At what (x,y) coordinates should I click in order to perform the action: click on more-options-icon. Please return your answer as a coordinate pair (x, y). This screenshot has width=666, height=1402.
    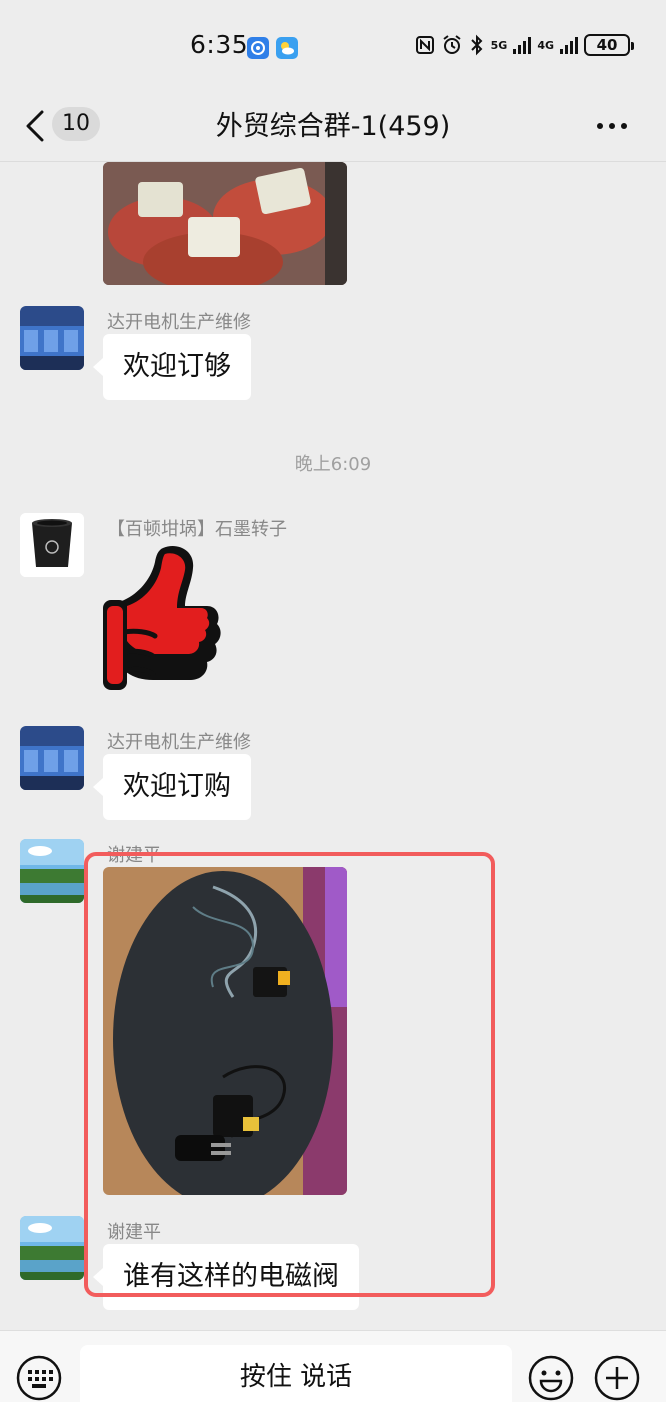
    Looking at the image, I should click on (612, 126).